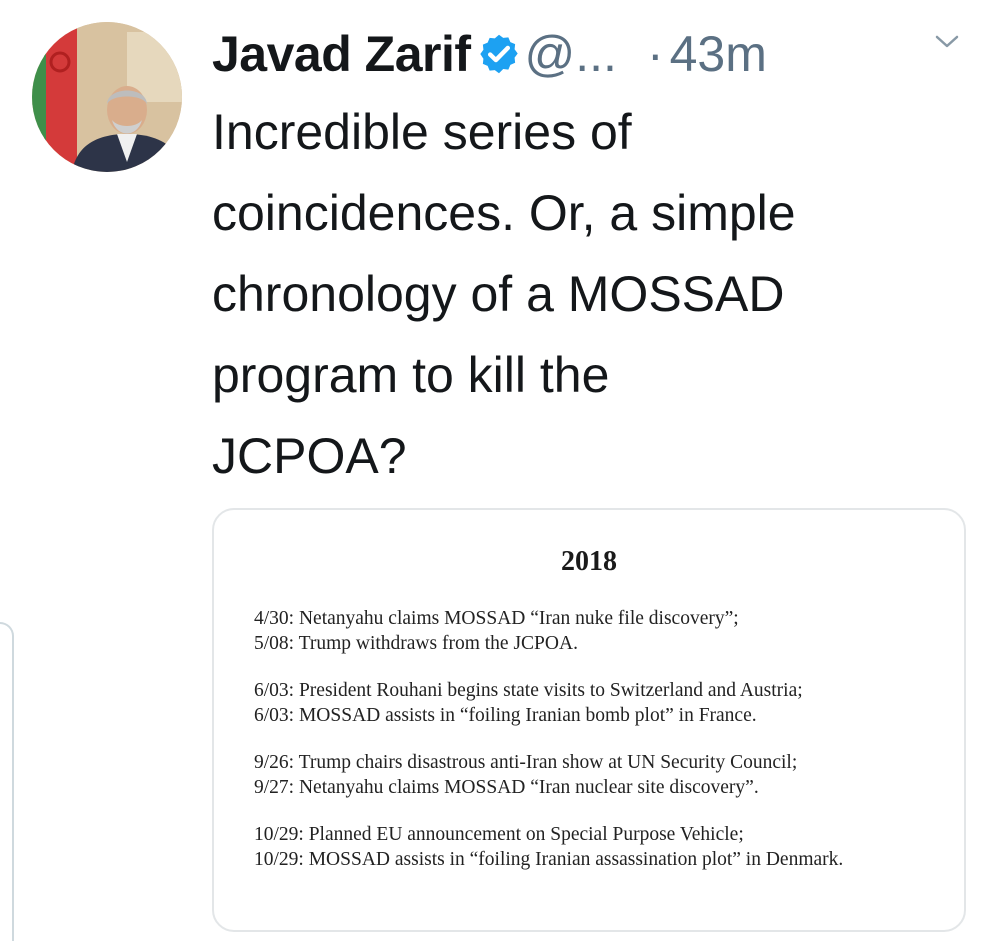  I want to click on timeline-entry: 5/08: Trump withdraws from the JCPOA., so click(416, 643).